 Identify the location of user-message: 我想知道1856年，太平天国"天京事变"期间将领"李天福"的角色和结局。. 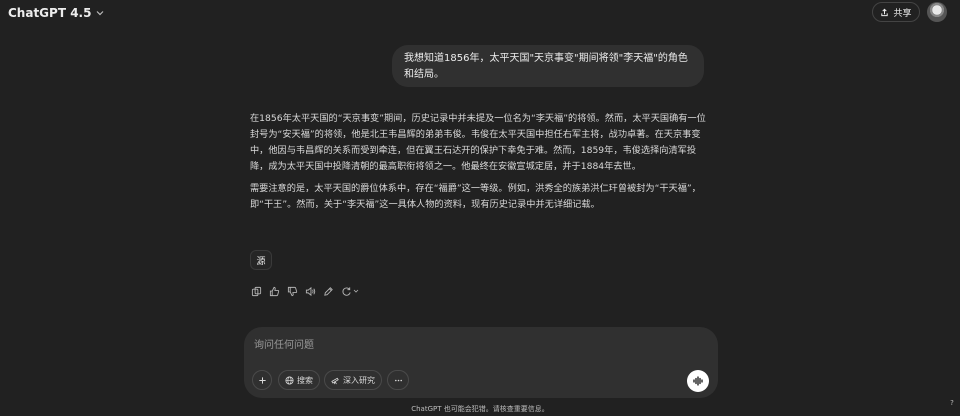
(548, 66).